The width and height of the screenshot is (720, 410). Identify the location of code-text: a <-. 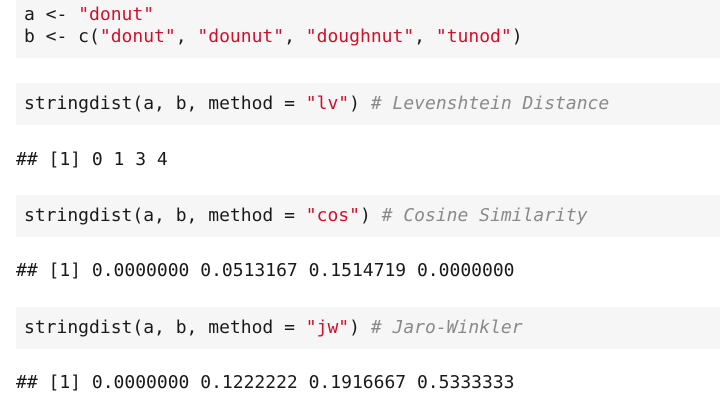
(51, 14).